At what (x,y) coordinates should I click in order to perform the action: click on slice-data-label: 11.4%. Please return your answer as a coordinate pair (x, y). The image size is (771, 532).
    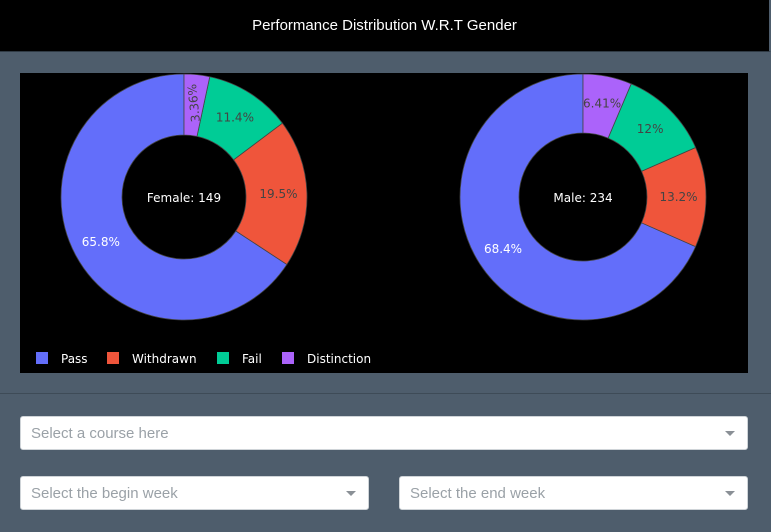
    Looking at the image, I should click on (235, 117).